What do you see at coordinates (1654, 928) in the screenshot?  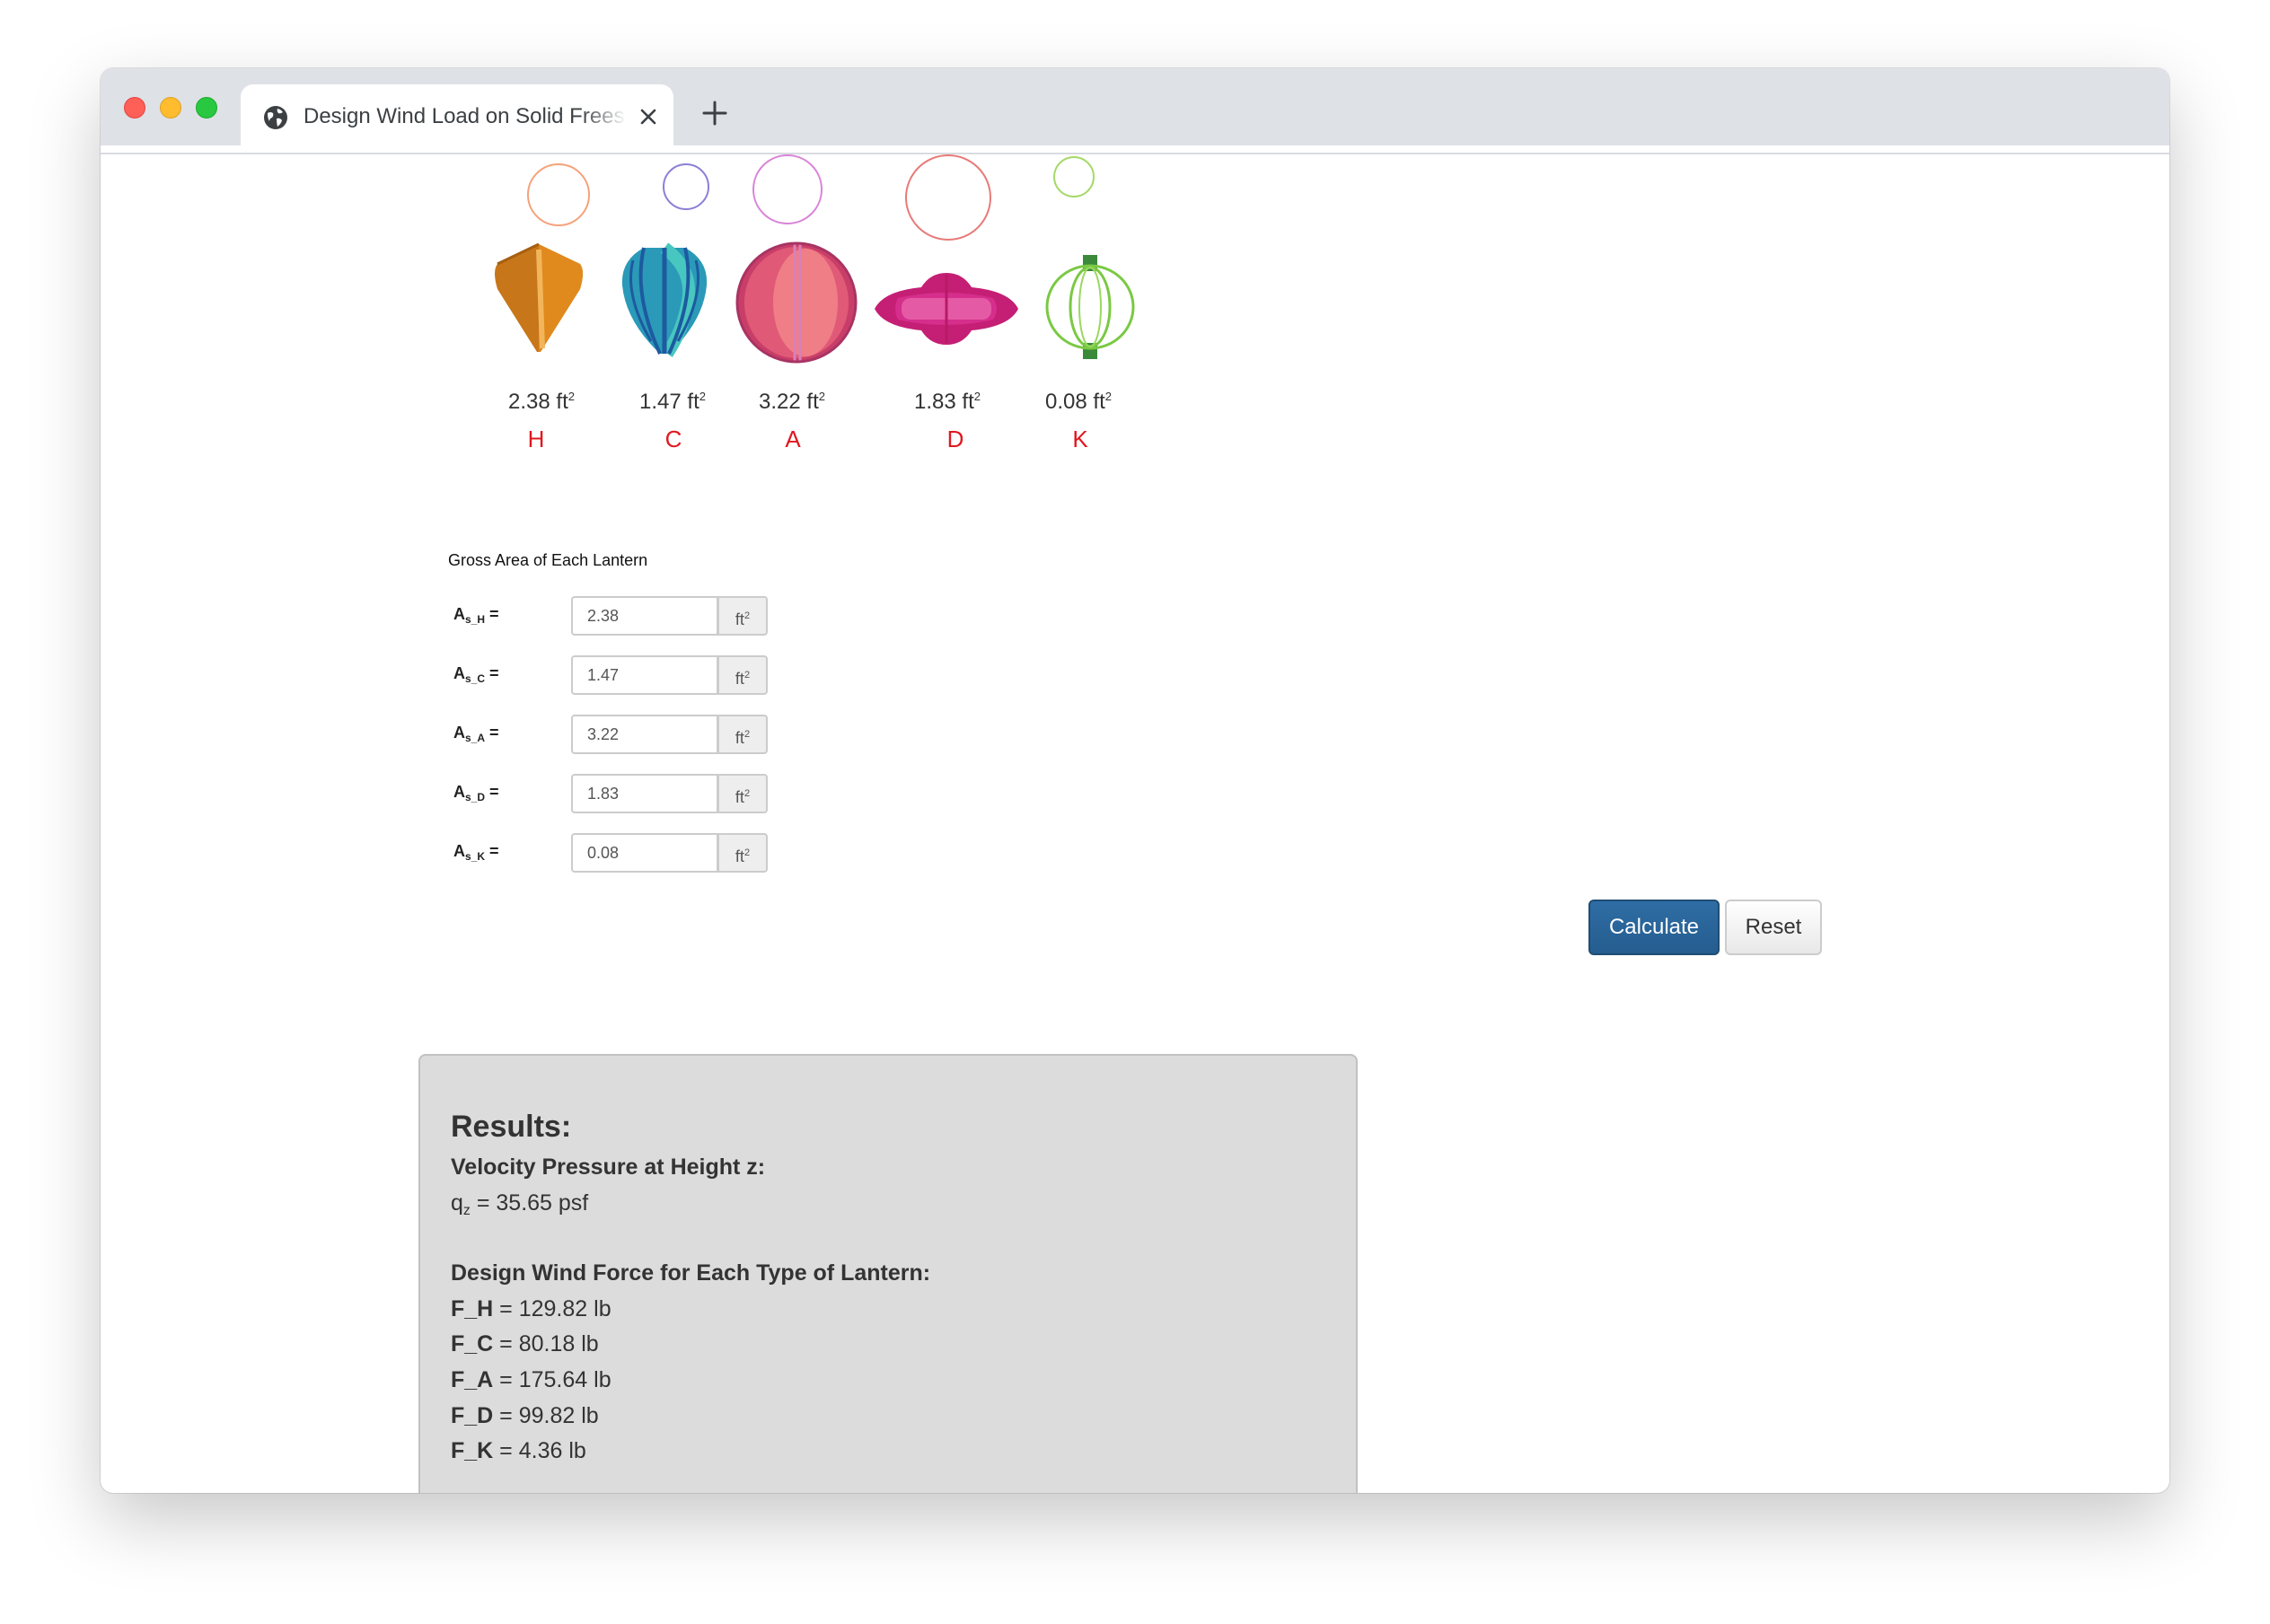 I see `calculate-button: Calculate` at bounding box center [1654, 928].